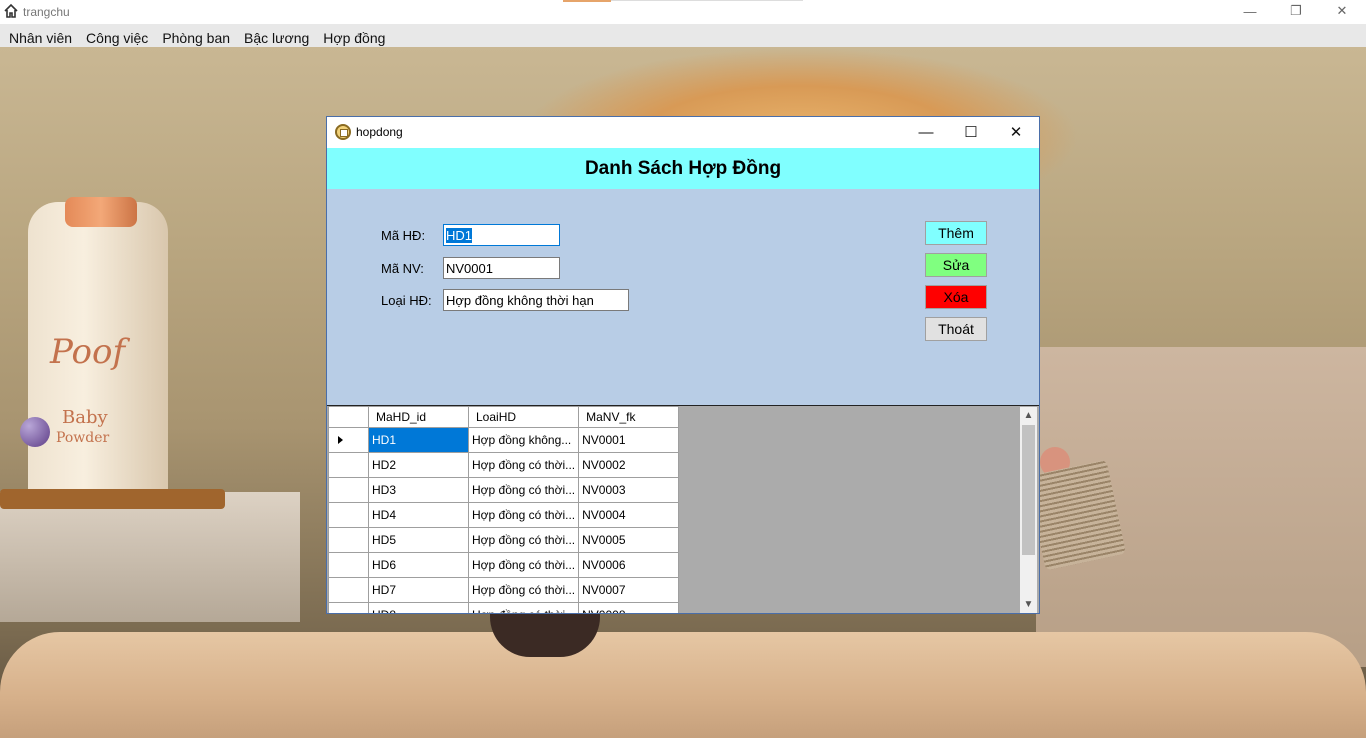  I want to click on column-header-manv: MaNV_fk, so click(629, 417).